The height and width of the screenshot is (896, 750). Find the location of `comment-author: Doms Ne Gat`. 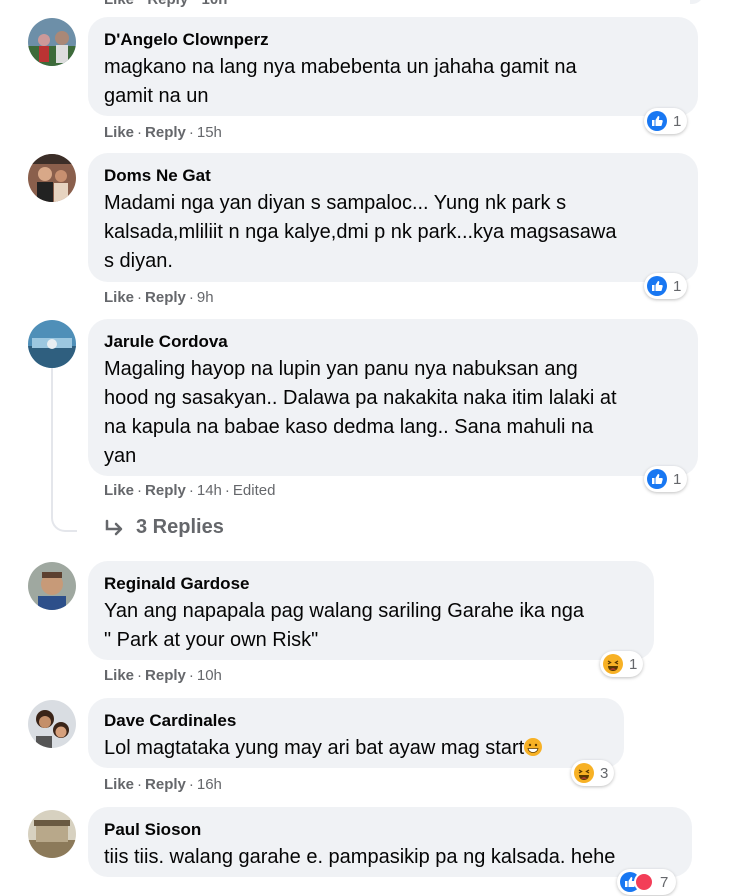

comment-author: Doms Ne Gat is located at coordinates (393, 176).